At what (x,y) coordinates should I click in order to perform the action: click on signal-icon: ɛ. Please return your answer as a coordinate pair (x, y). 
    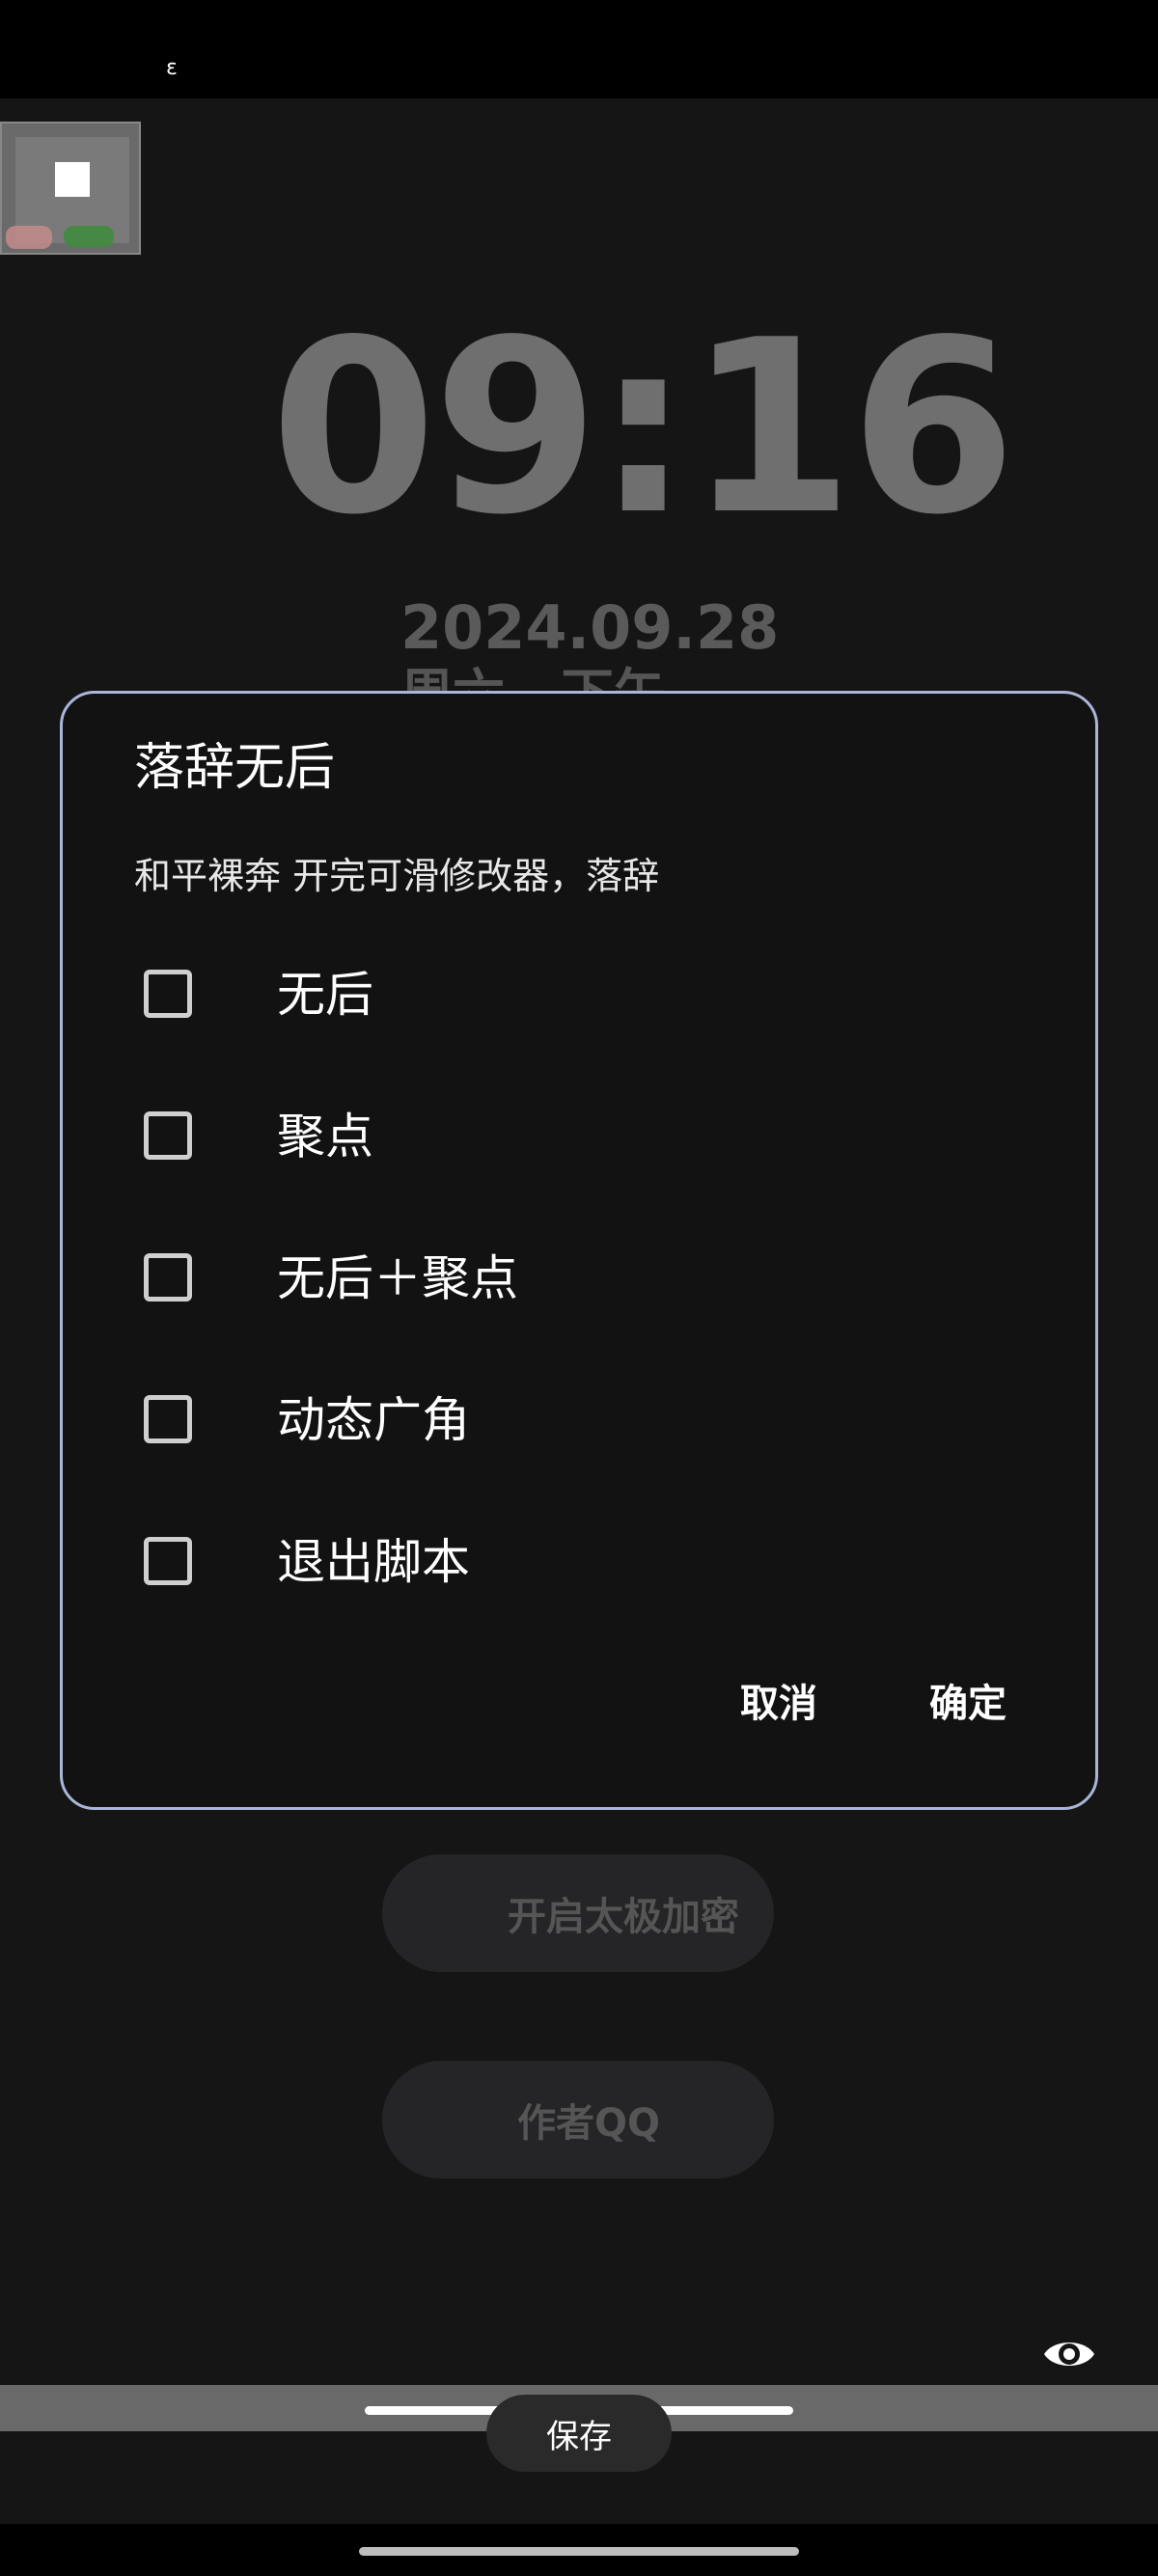
    Looking at the image, I should click on (172, 68).